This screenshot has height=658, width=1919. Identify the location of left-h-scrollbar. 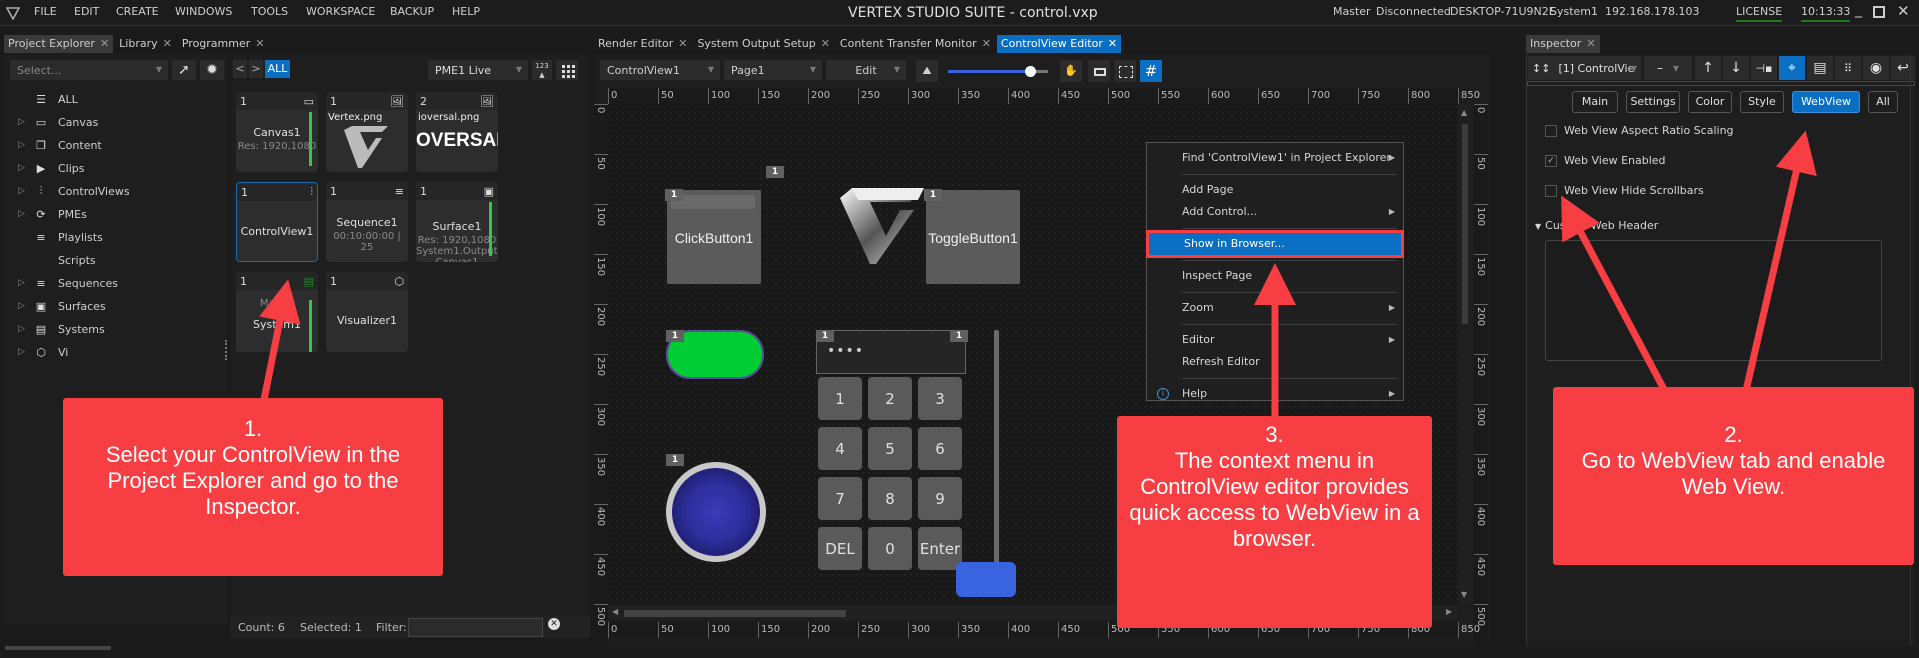
(58, 648).